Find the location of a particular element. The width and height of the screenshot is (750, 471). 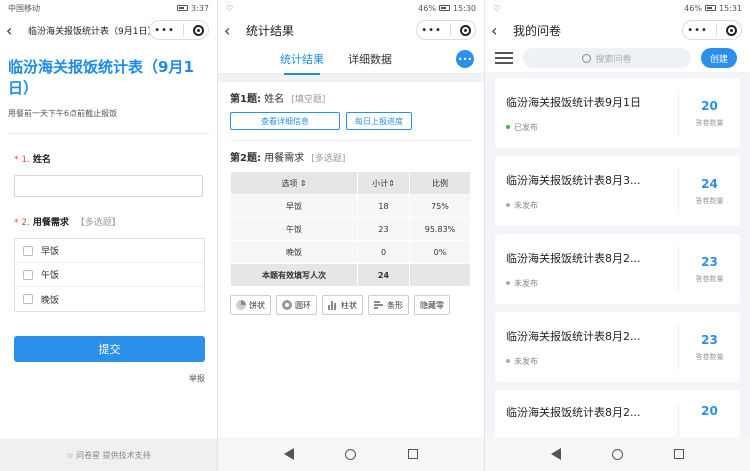

required-number: * 2. is located at coordinates (22, 223).